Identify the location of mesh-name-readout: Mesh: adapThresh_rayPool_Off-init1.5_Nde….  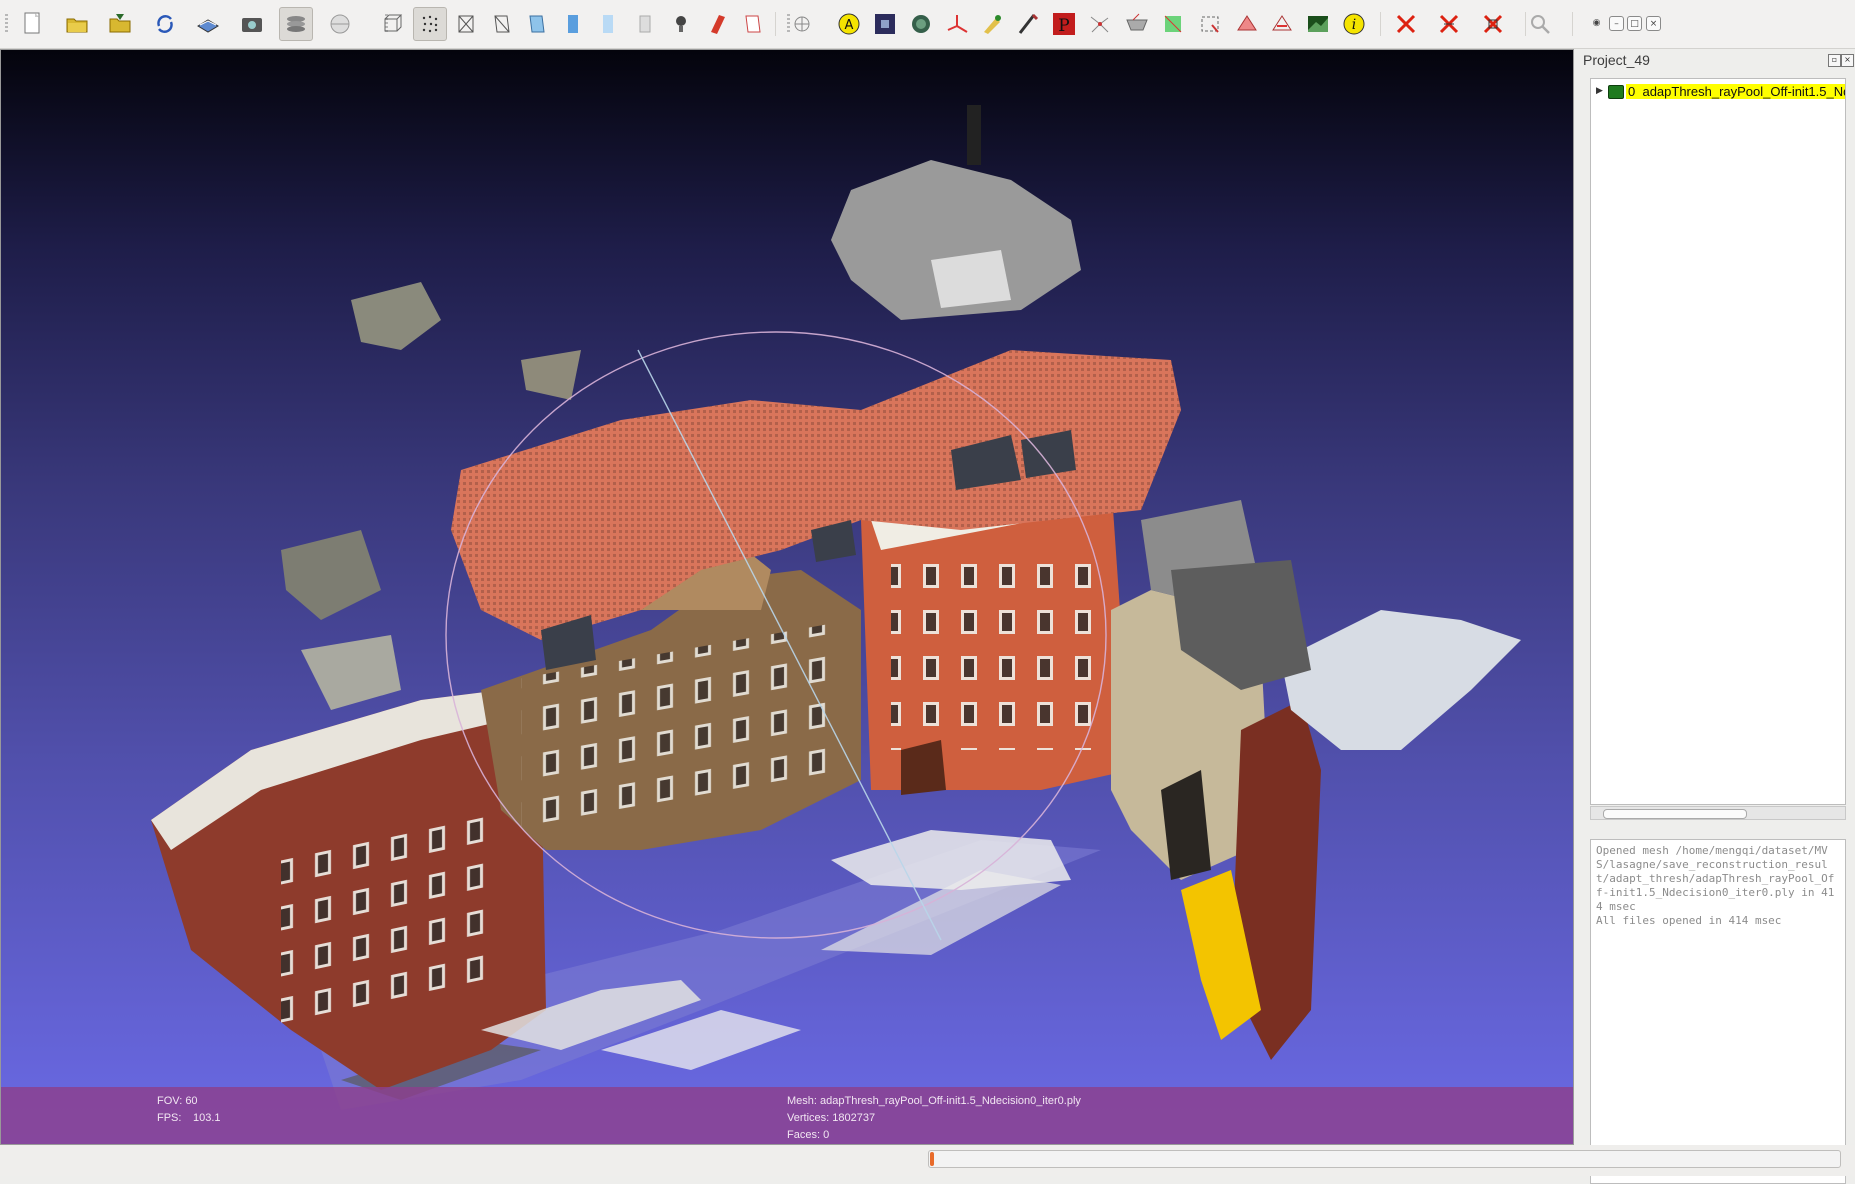
(934, 1101).